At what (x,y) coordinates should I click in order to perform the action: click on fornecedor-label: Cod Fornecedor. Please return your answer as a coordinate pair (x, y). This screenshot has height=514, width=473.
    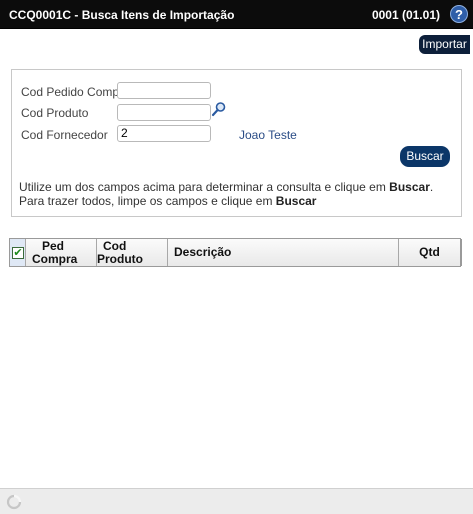
    Looking at the image, I should click on (64, 135).